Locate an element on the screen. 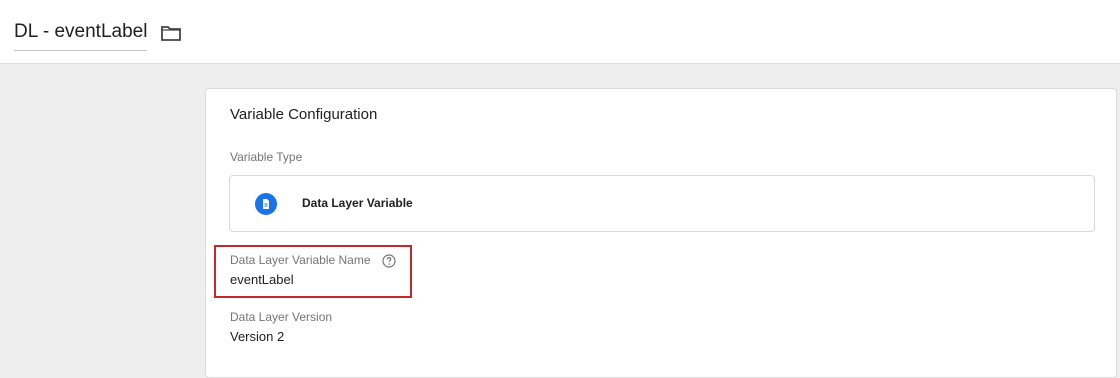 The height and width of the screenshot is (378, 1120). data-layer-variable-name-label: Data Layer Variable Name is located at coordinates (300, 260).